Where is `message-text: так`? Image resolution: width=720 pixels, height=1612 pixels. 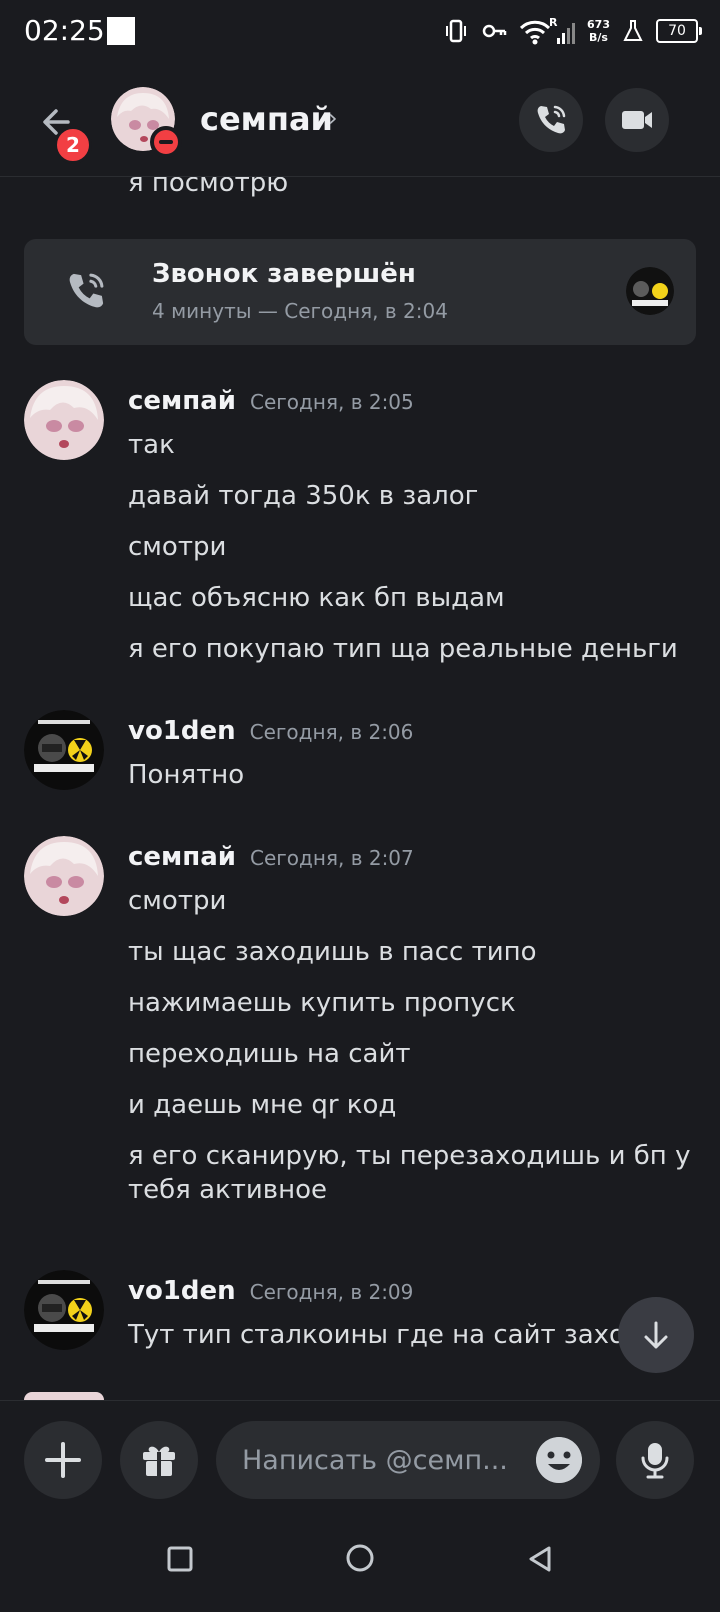 message-text: так is located at coordinates (151, 445).